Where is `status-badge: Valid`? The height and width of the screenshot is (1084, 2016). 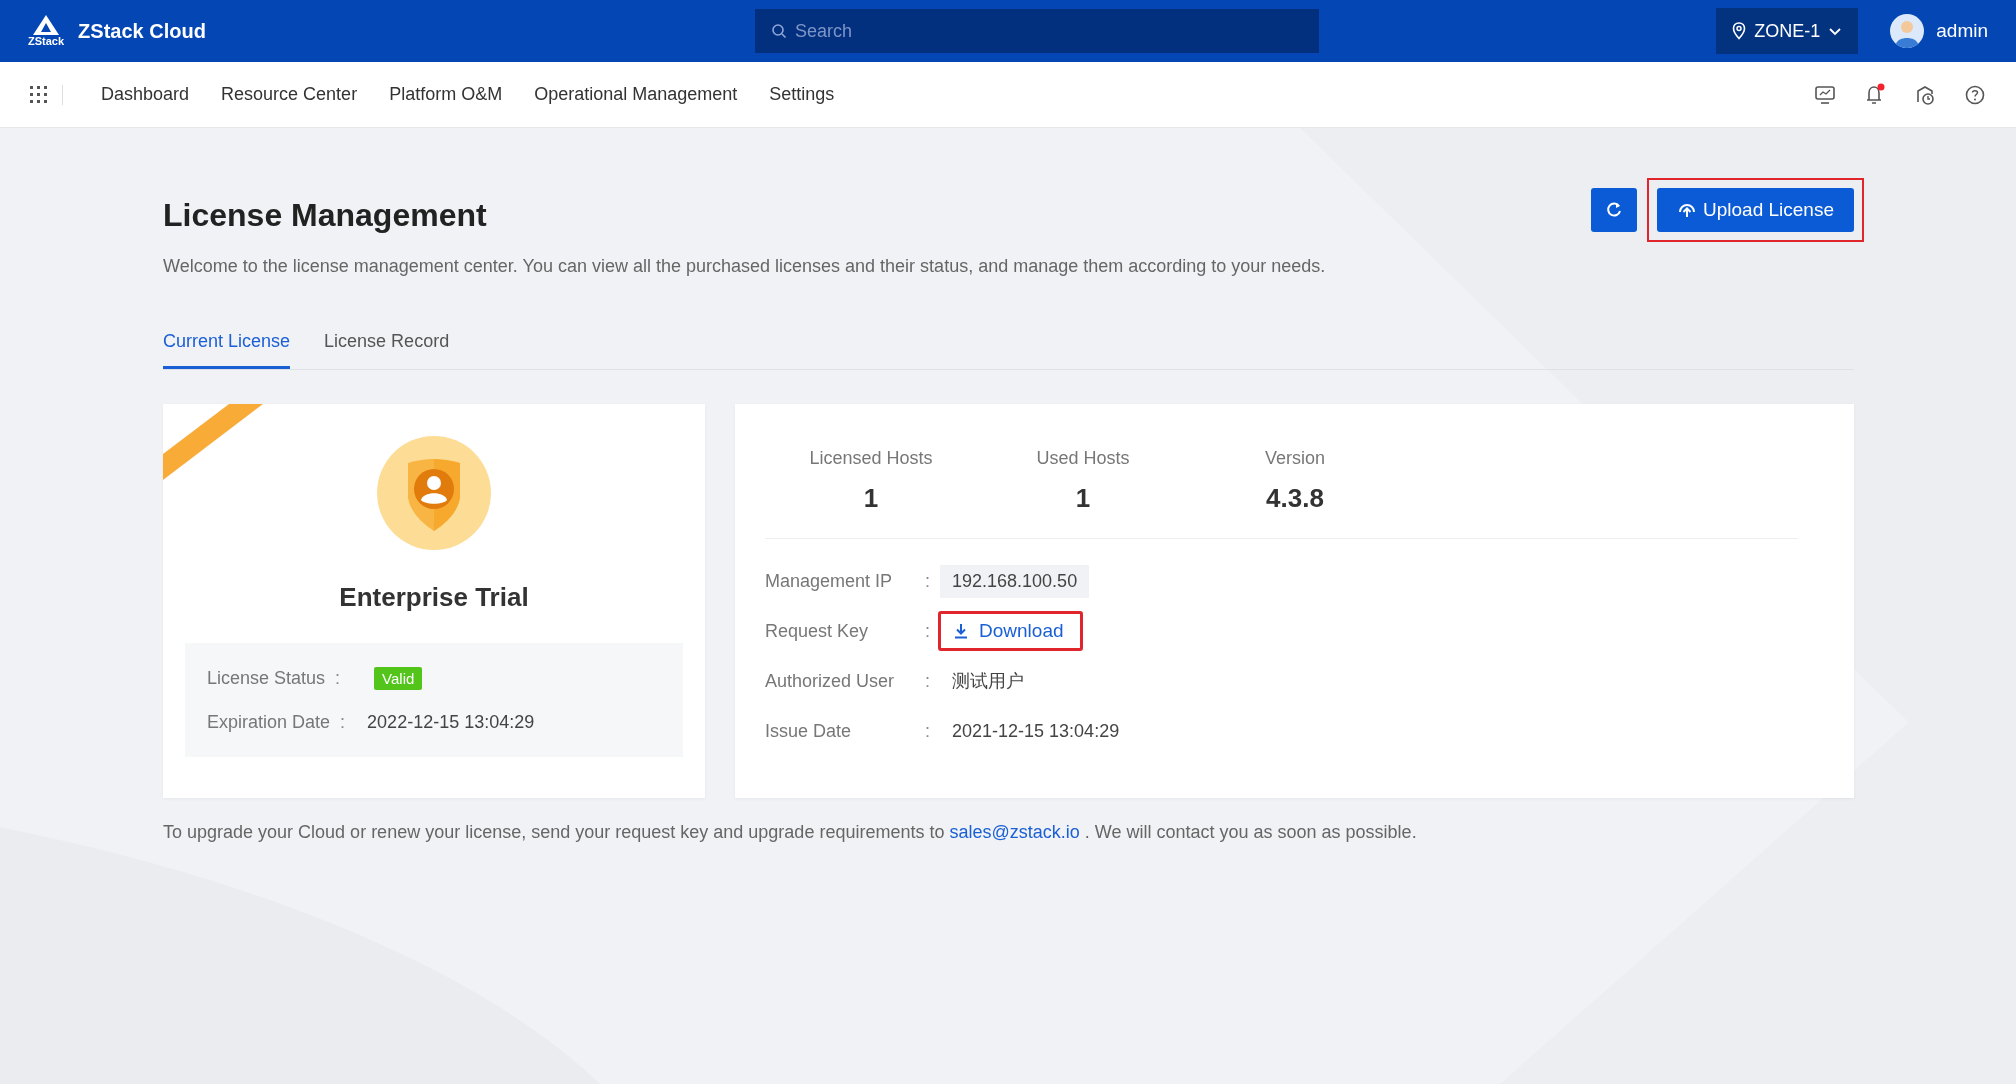 status-badge: Valid is located at coordinates (398, 678).